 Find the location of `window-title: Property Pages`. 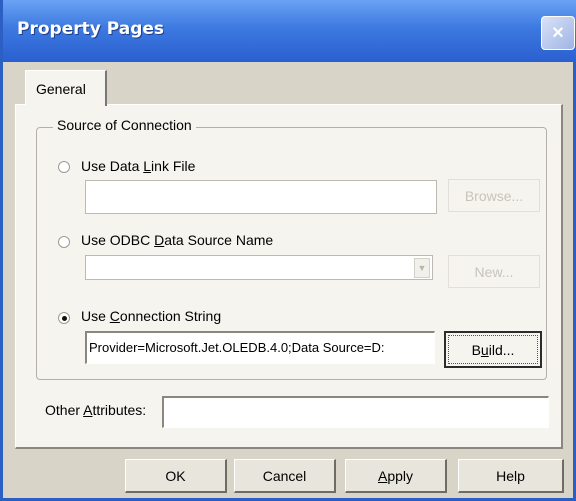

window-title: Property Pages is located at coordinates (91, 29).